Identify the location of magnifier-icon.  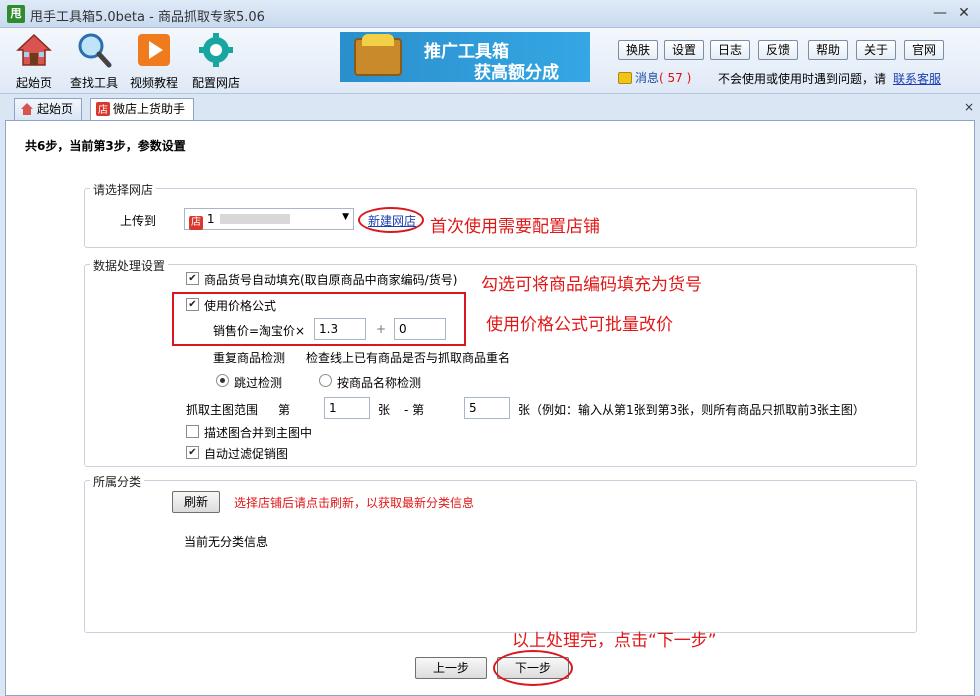
(95, 50).